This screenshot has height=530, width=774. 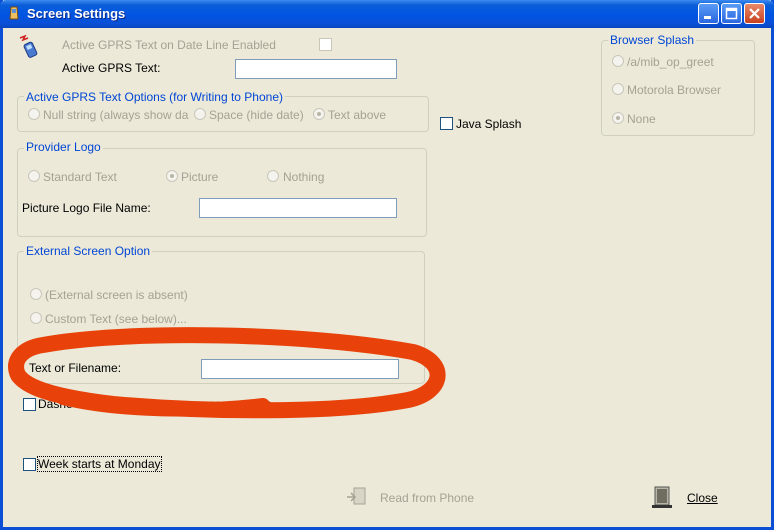 What do you see at coordinates (116, 115) in the screenshot?
I see `radio-null-string-label: Null string (always show da` at bounding box center [116, 115].